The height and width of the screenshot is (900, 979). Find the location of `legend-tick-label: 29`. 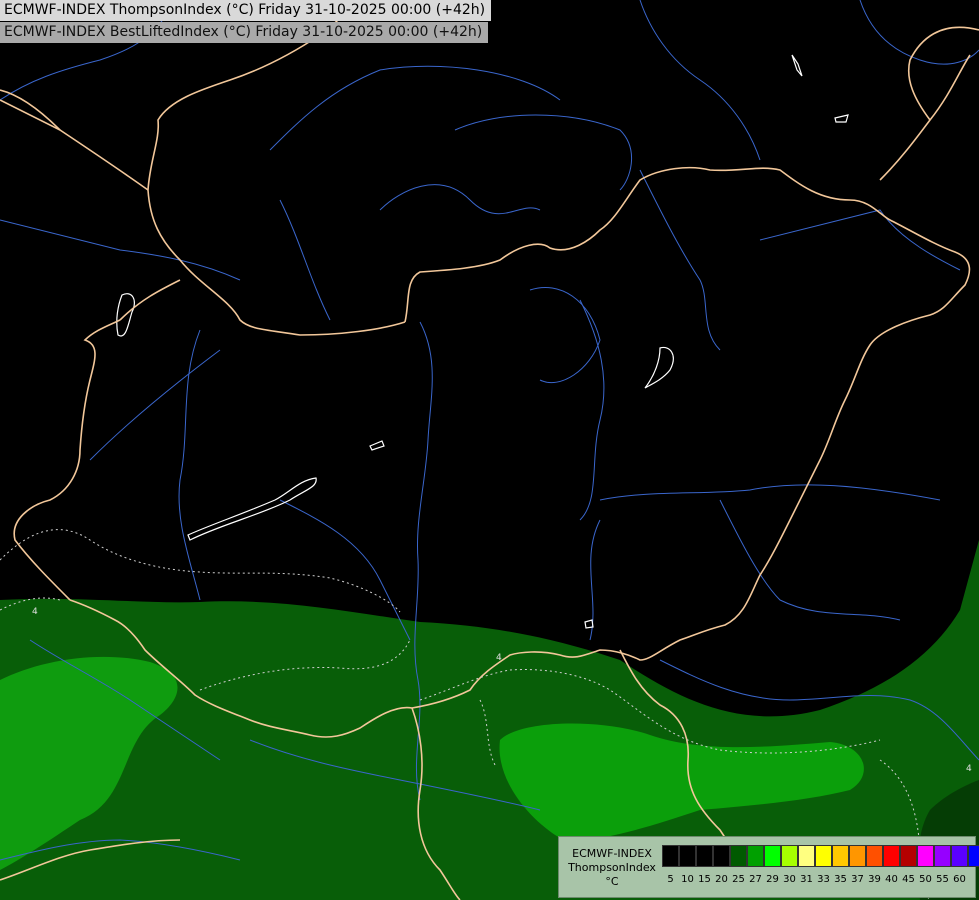

legend-tick-label: 29 is located at coordinates (772, 879).